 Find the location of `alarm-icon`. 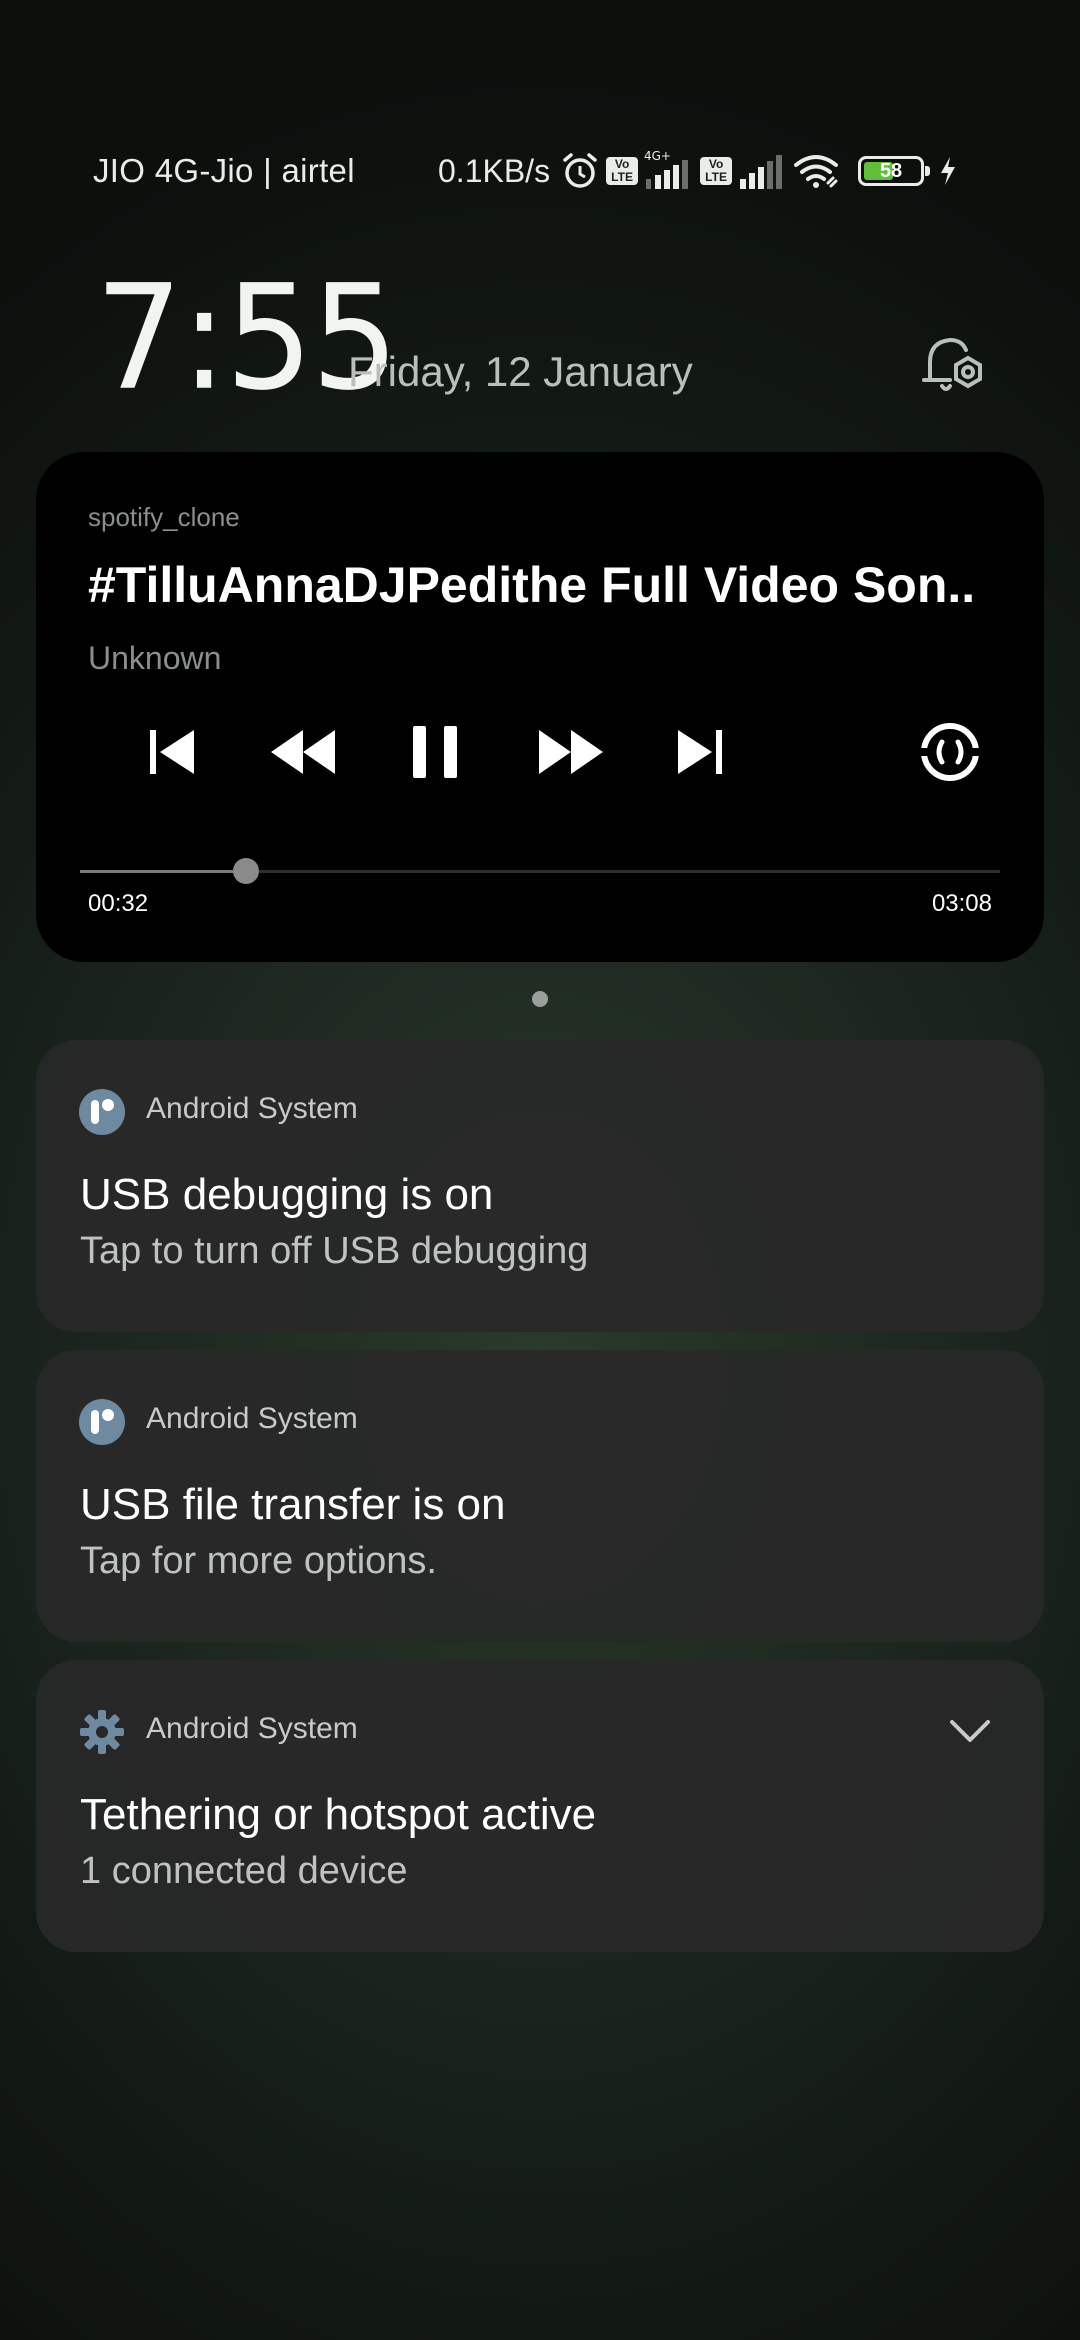

alarm-icon is located at coordinates (580, 171).